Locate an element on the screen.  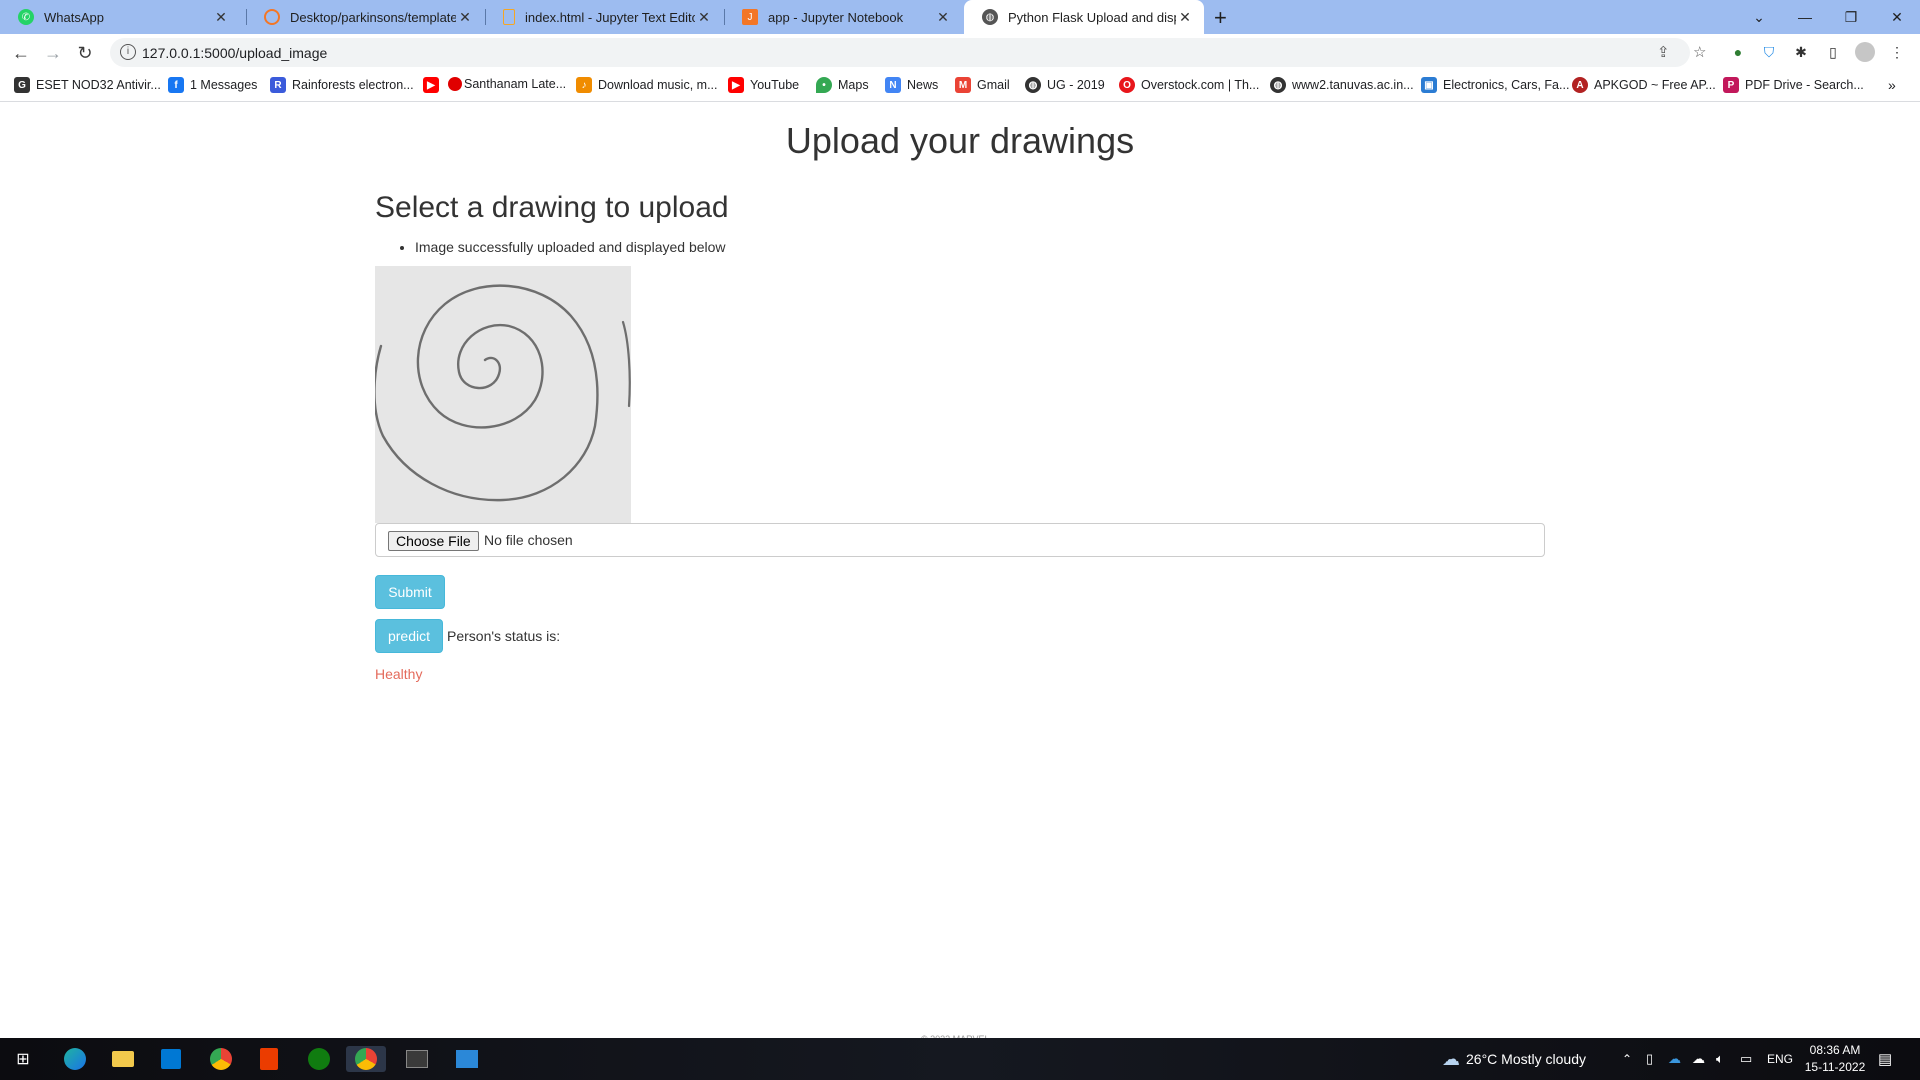
chrome-active-icon is located at coordinates (366, 1059).